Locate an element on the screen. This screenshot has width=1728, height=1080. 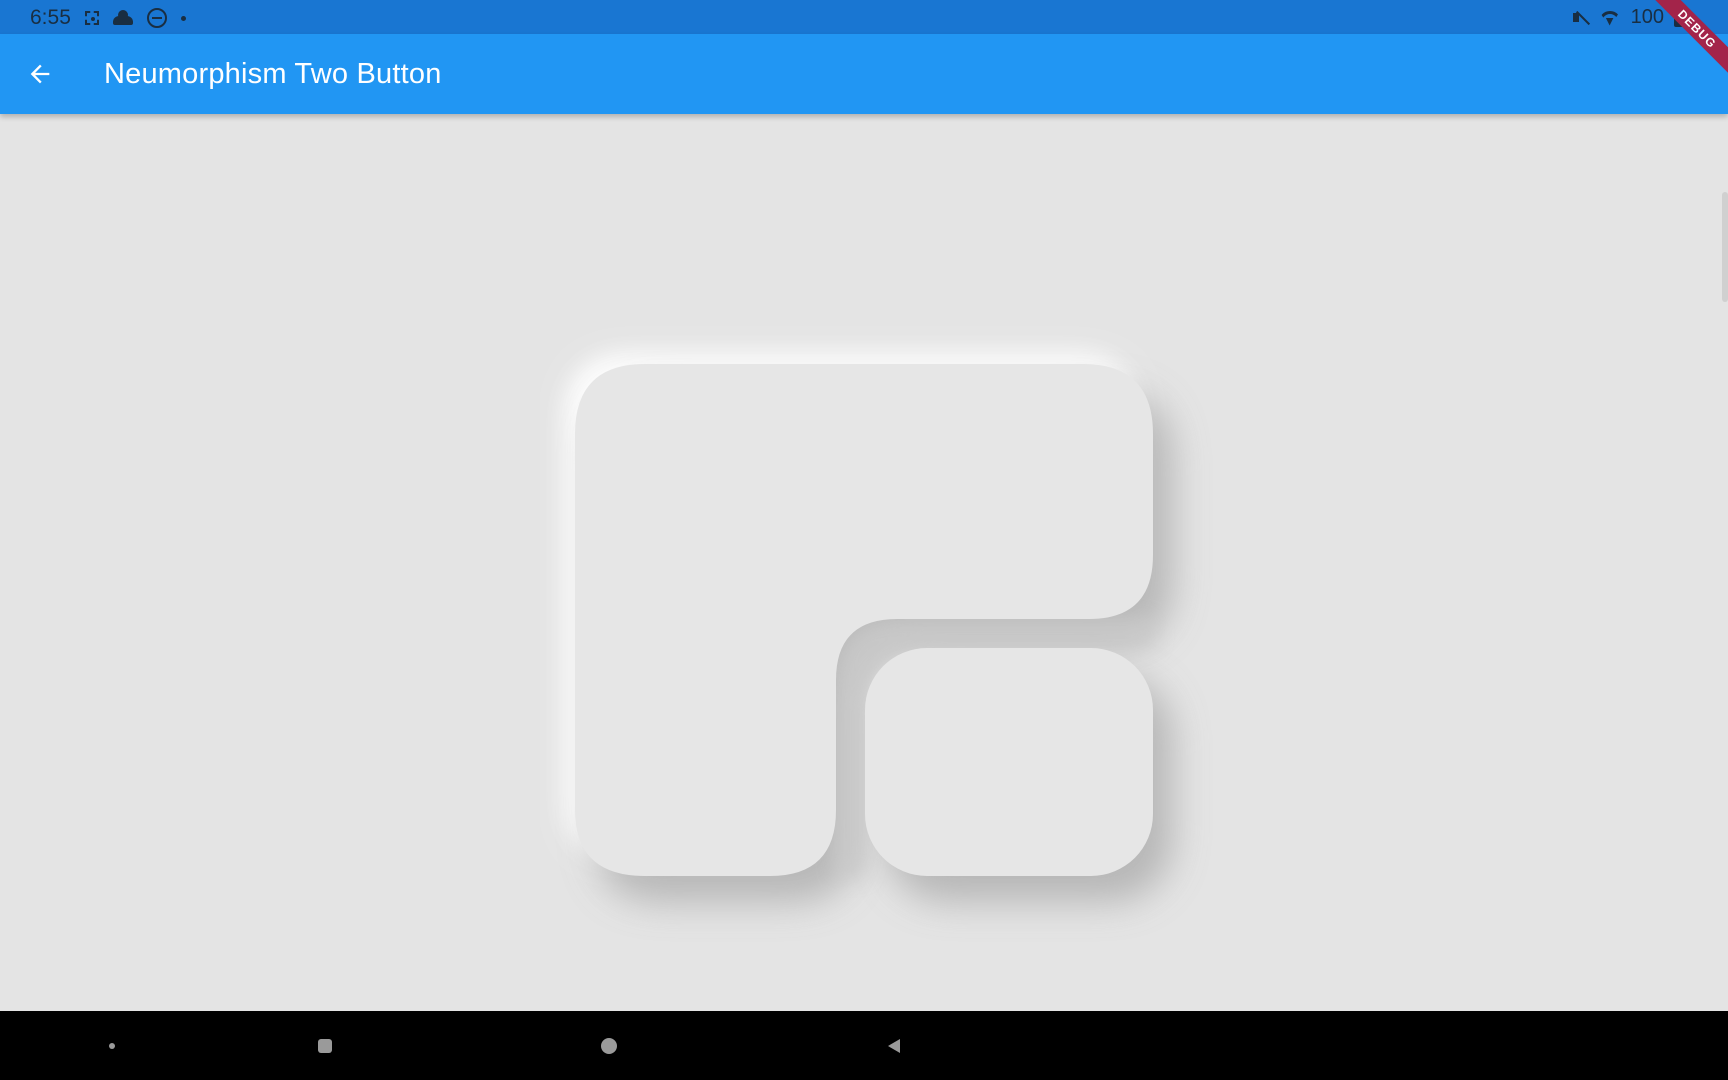
wifi-icon is located at coordinates (1610, 18).